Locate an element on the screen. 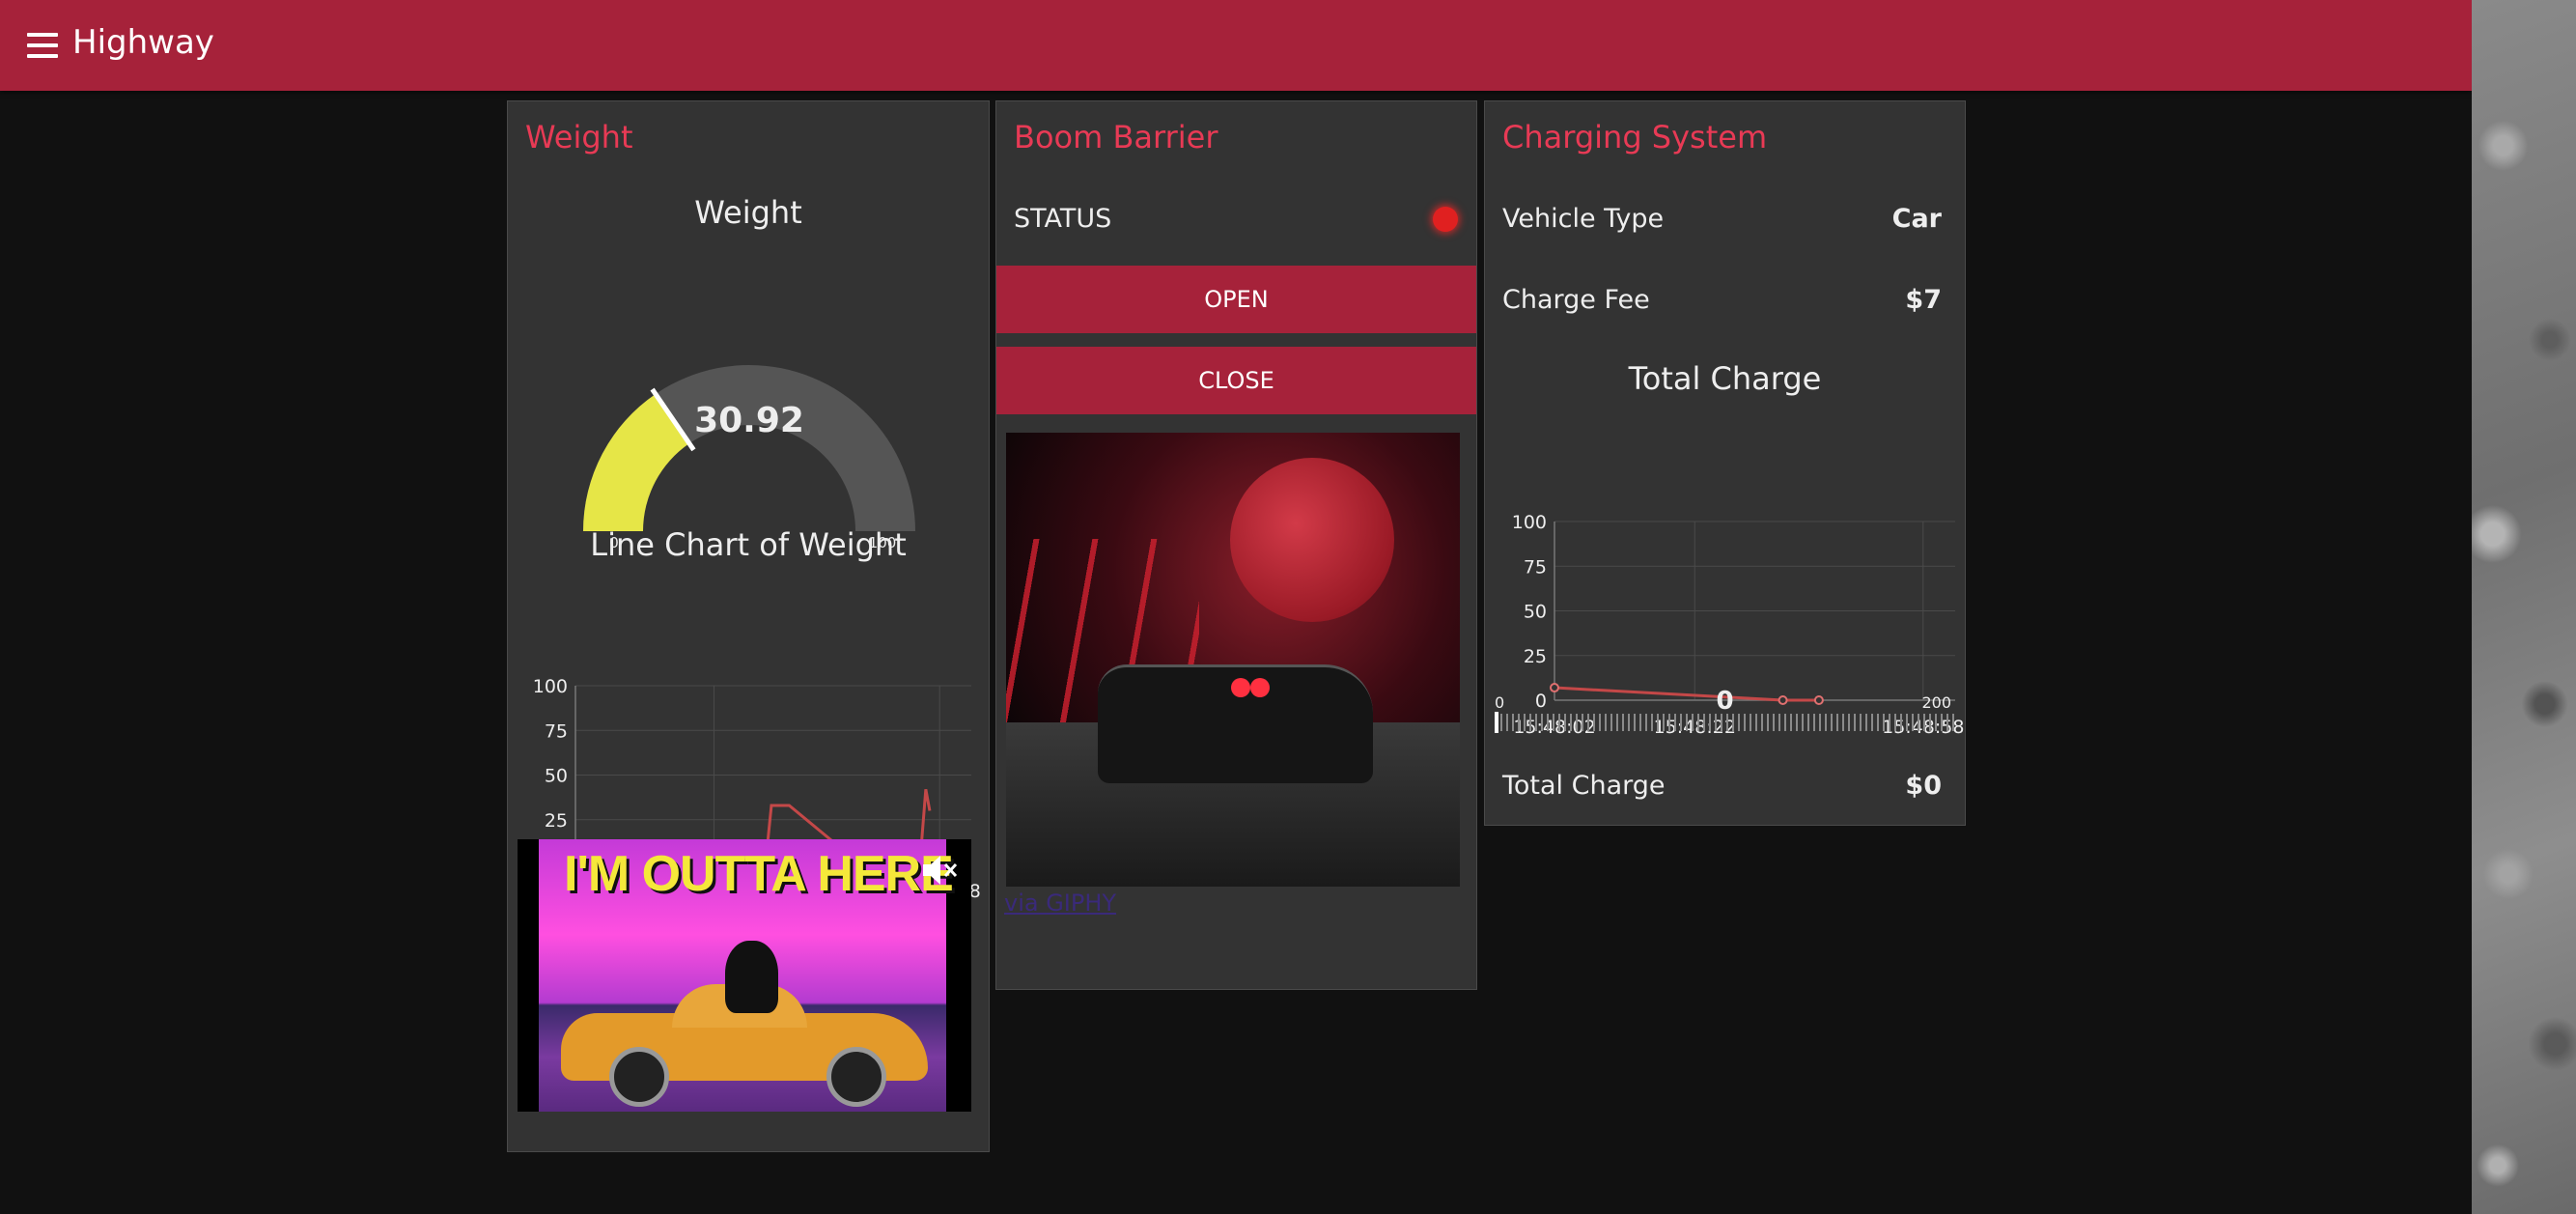  red-status-led is located at coordinates (1446, 219).